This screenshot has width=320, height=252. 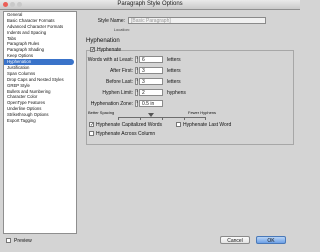 What do you see at coordinates (119, 82) in the screenshot?
I see `before-last-label: Before Last:` at bounding box center [119, 82].